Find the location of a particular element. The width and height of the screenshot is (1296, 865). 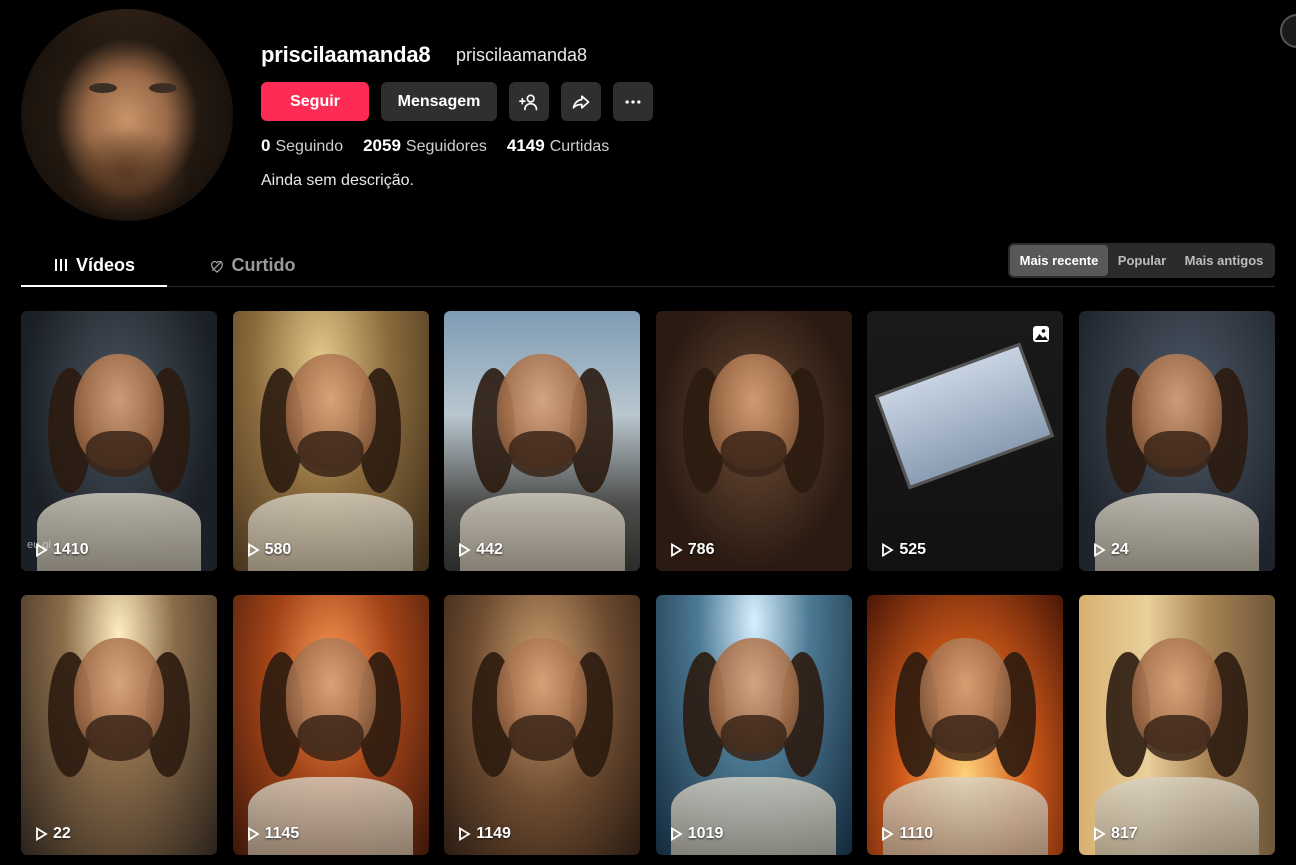

view-count: 1019 is located at coordinates (697, 834).